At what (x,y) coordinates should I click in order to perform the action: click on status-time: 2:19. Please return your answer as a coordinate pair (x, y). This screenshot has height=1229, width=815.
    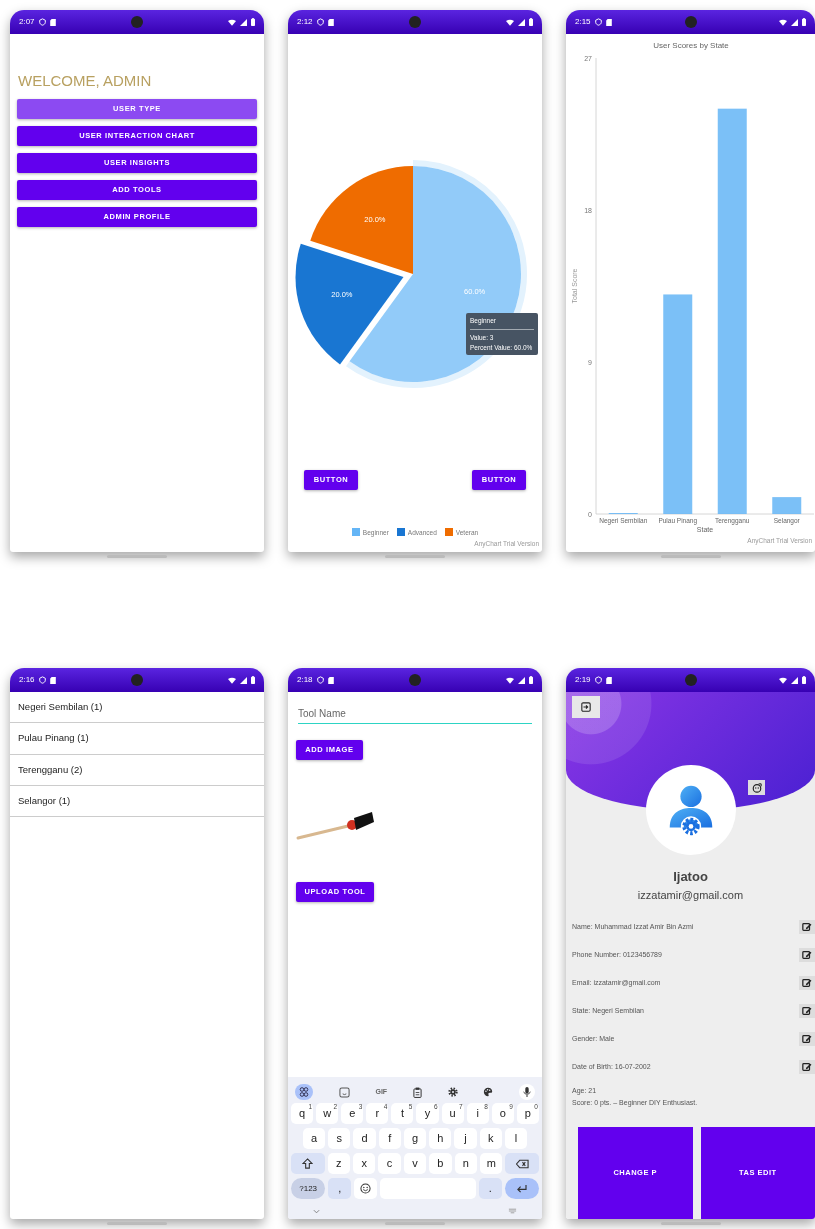
    Looking at the image, I should click on (583, 680).